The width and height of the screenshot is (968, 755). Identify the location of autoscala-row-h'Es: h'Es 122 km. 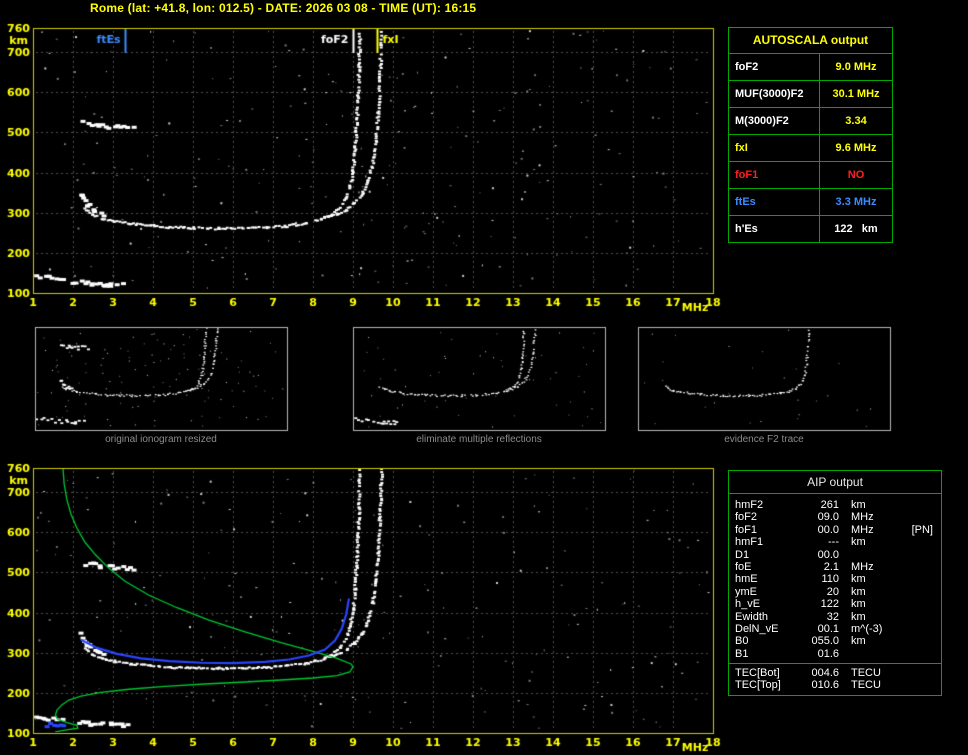
(810, 229).